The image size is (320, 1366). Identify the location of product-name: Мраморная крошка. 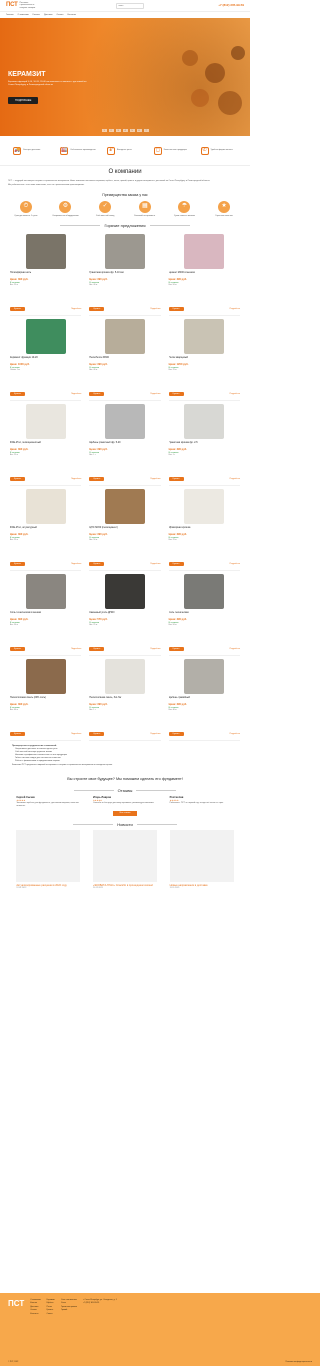
(204, 529).